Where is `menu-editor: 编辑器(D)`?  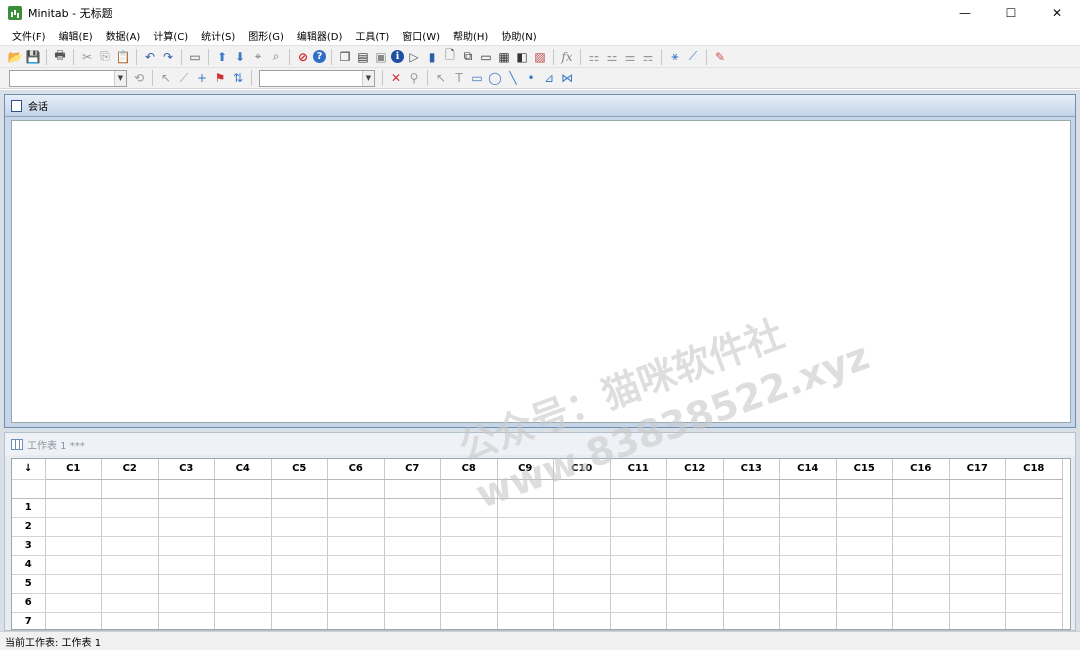 menu-editor: 编辑器(D) is located at coordinates (320, 35).